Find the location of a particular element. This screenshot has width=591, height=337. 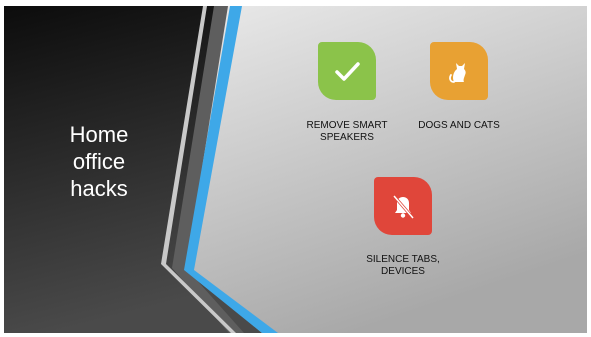

checkmark-icon is located at coordinates (347, 71).